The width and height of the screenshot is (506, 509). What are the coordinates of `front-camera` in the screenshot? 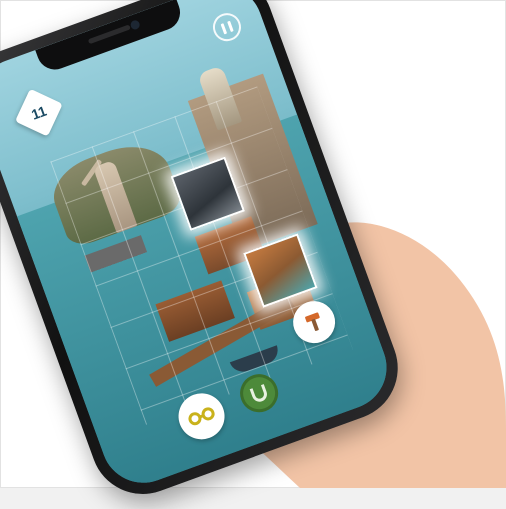 It's located at (135, 25).